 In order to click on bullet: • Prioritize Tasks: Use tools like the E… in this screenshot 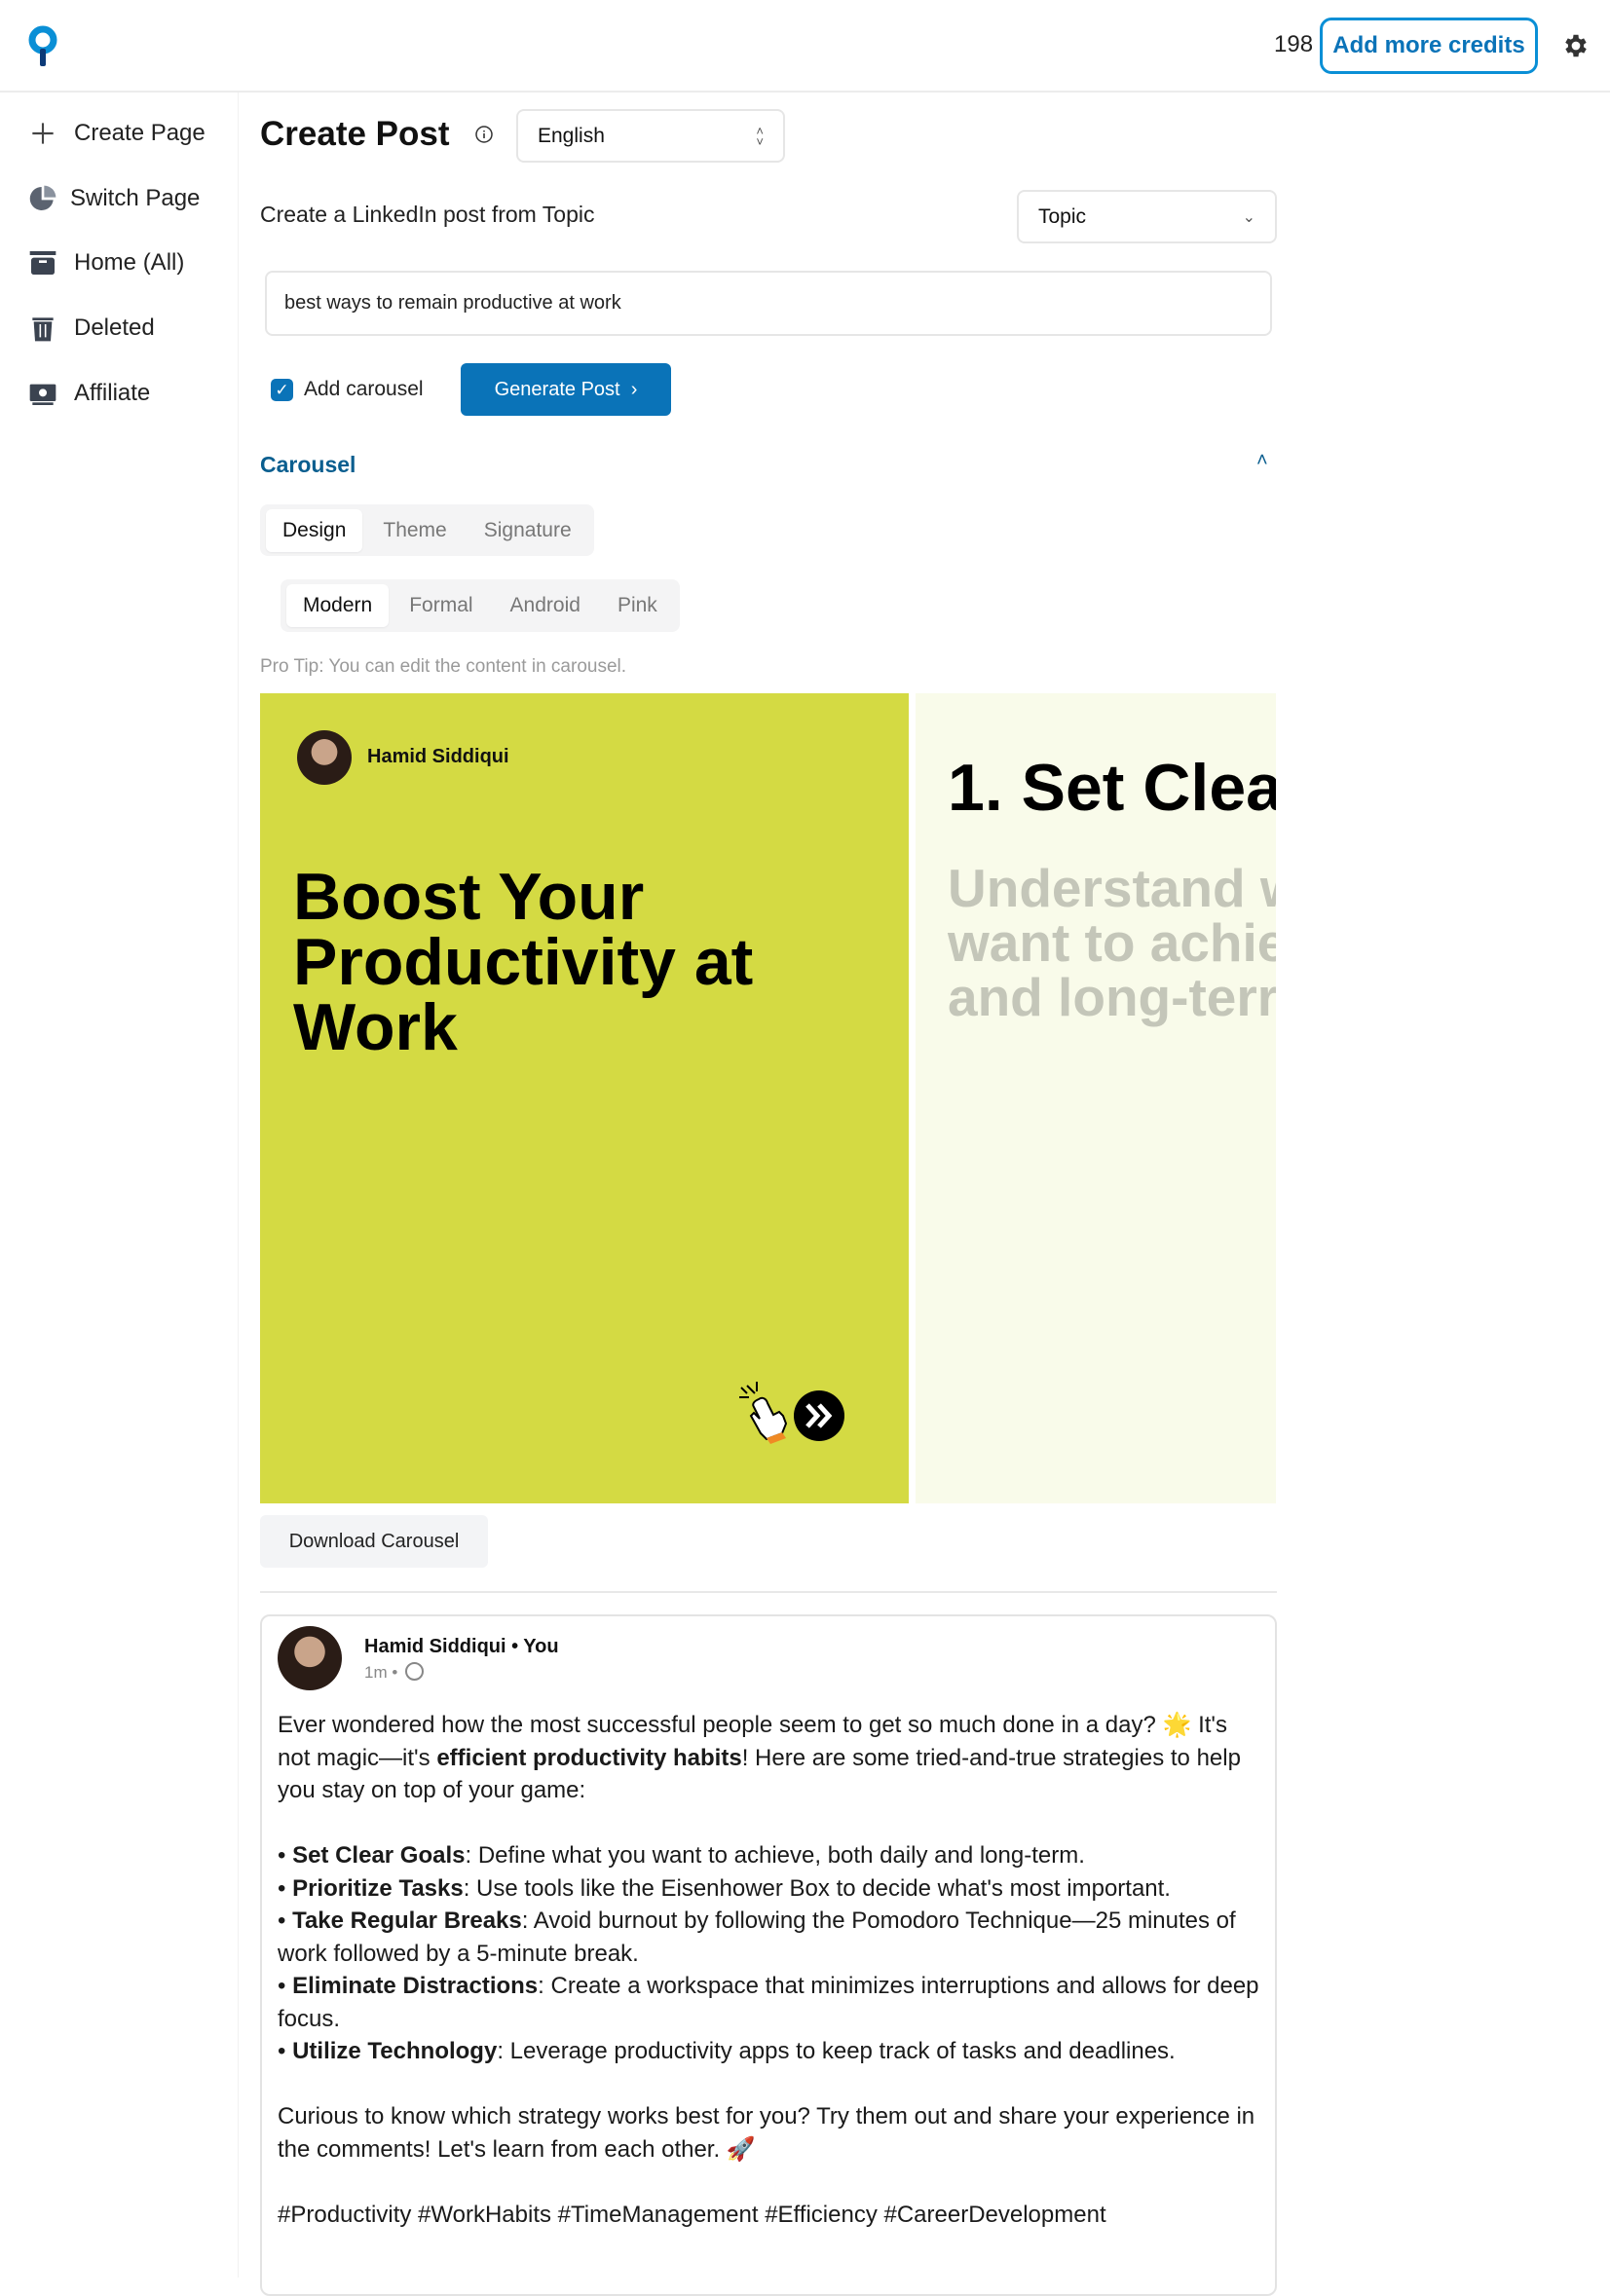, I will do `click(725, 1888)`.